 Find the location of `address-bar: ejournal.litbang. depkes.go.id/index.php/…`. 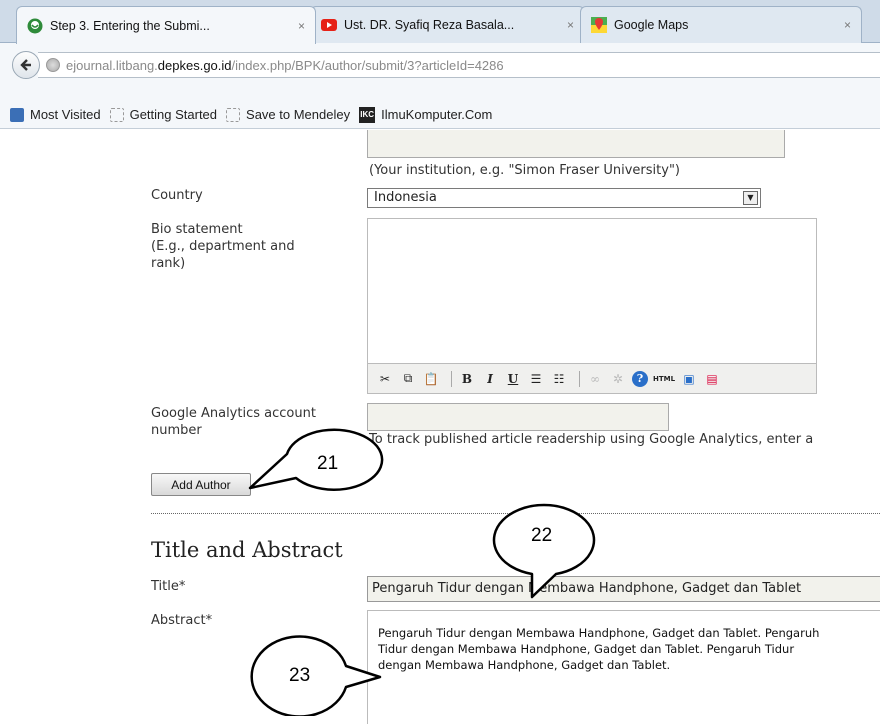

address-bar: ejournal.litbang. depkes.go.id/index.php/… is located at coordinates (459, 65).